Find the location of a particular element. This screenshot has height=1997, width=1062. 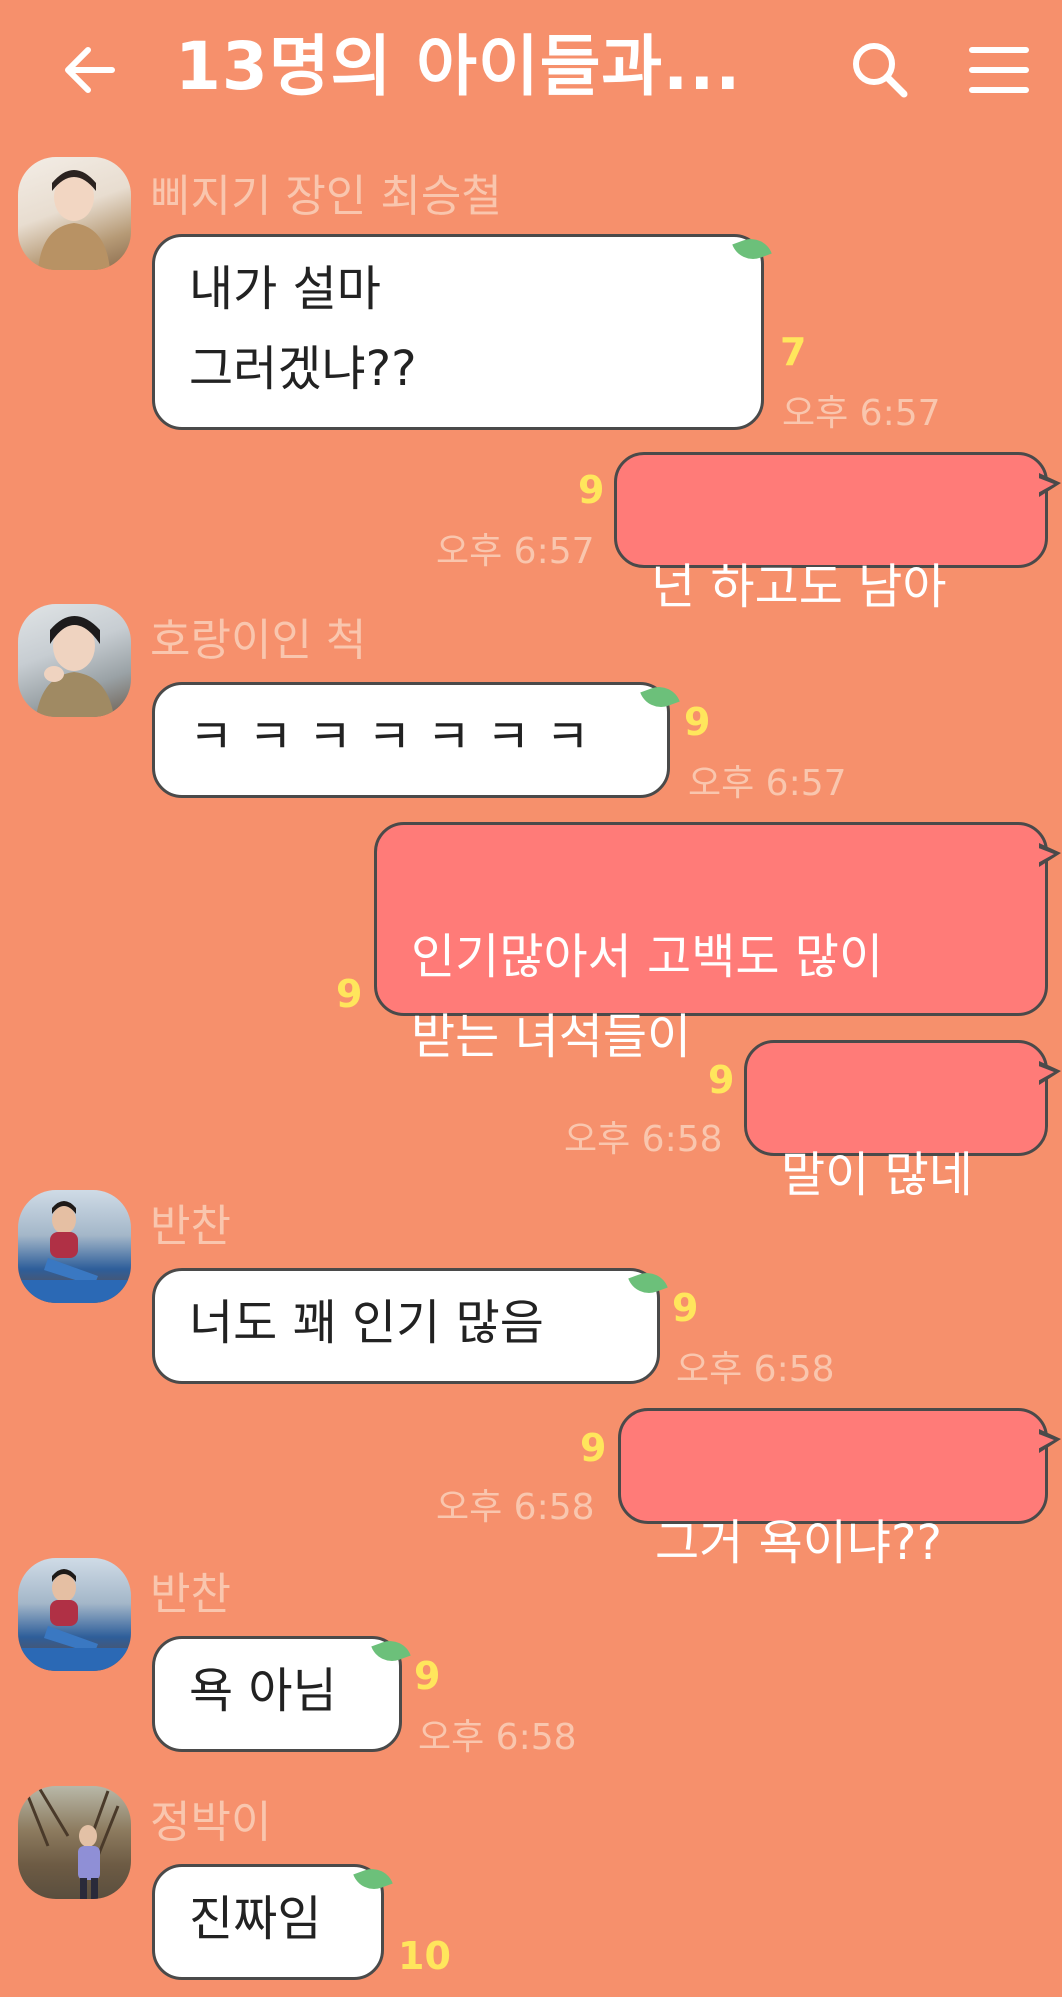

sender-name: 삐지기 장인 최승철 is located at coordinates (326, 196).